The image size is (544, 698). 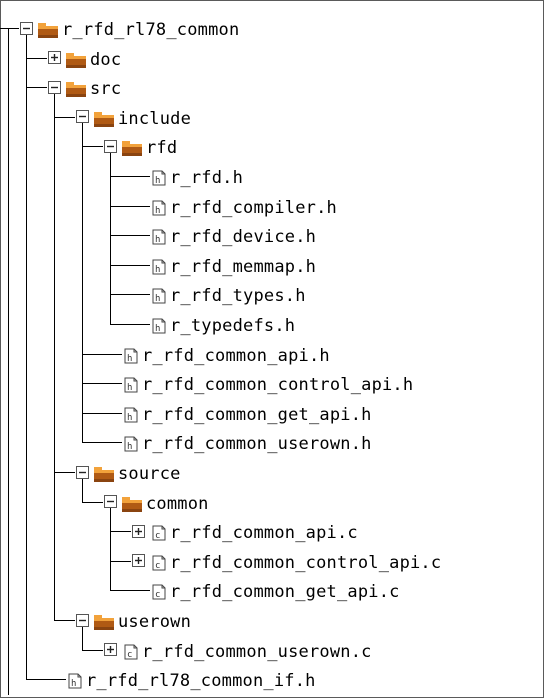 What do you see at coordinates (177, 503) in the screenshot?
I see `tree-item-label: common` at bounding box center [177, 503].